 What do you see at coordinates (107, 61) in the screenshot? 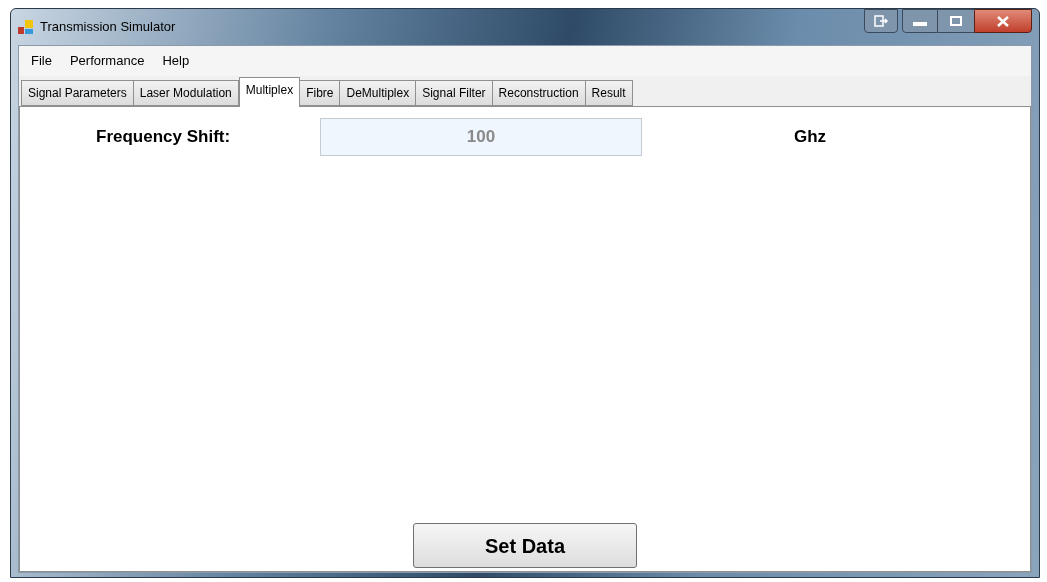
I see `menu-item: Performance` at bounding box center [107, 61].